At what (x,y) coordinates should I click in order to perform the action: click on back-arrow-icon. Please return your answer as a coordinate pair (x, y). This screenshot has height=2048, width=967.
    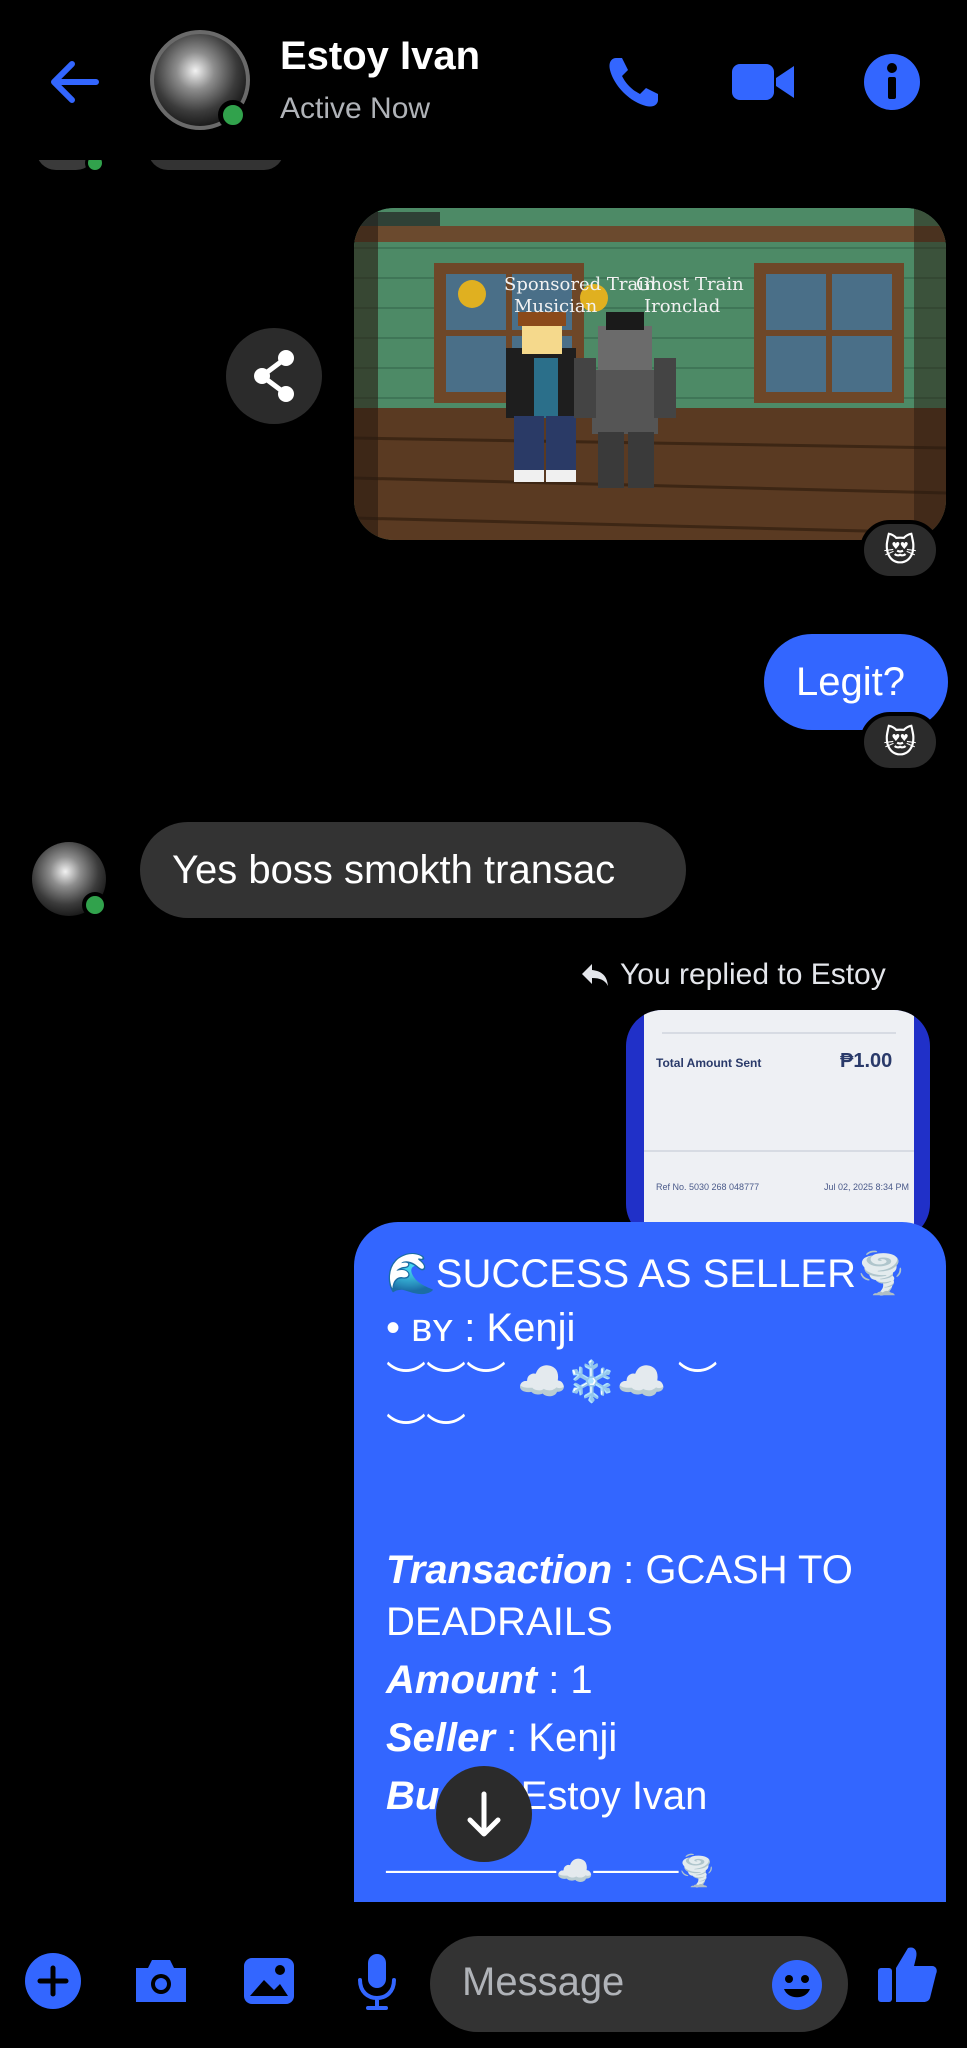
    Looking at the image, I should click on (74, 82).